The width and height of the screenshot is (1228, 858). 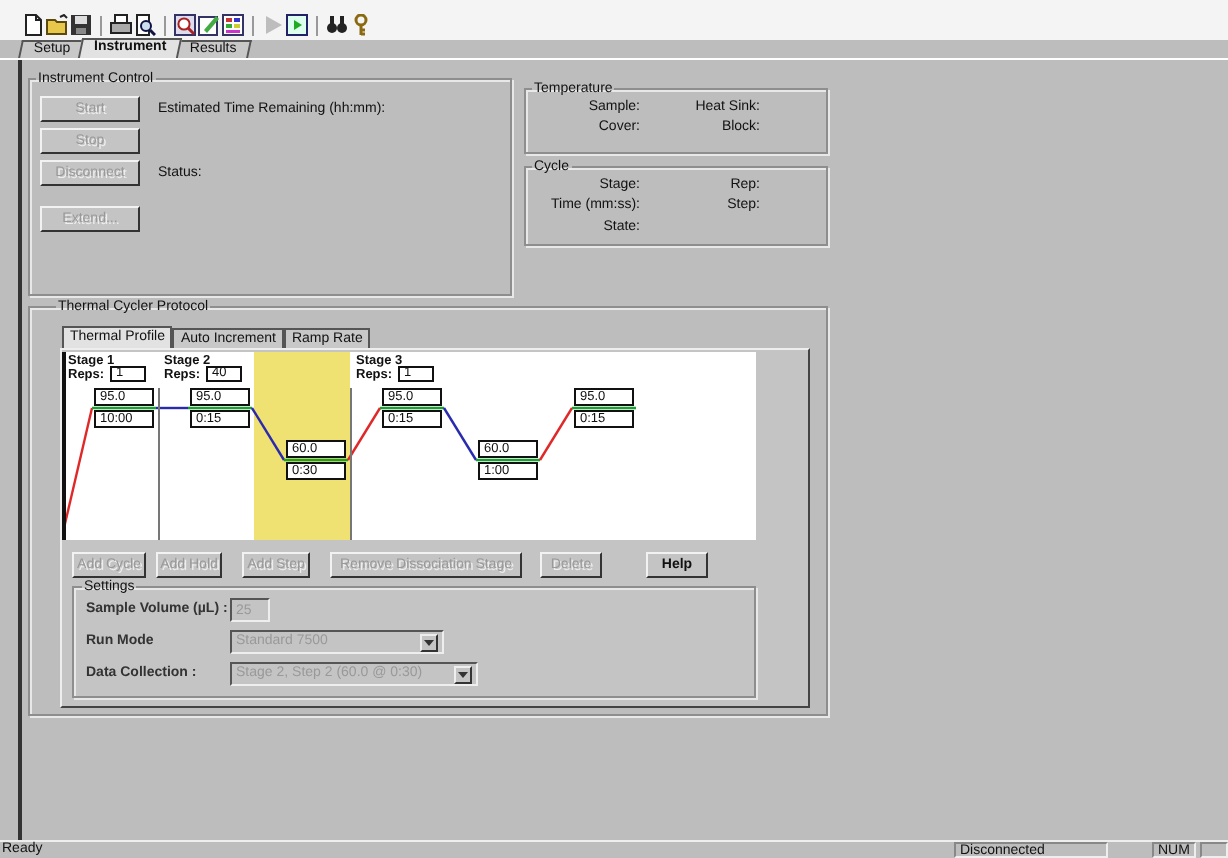 What do you see at coordinates (273, 25) in the screenshot?
I see `play-icon` at bounding box center [273, 25].